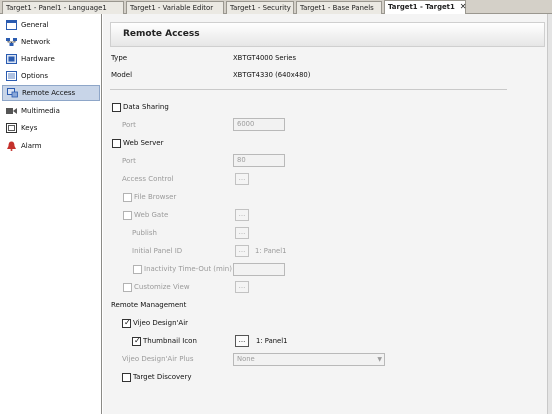 This screenshot has width=552, height=414. I want to click on remote-management-heading: Remote Management, so click(149, 305).